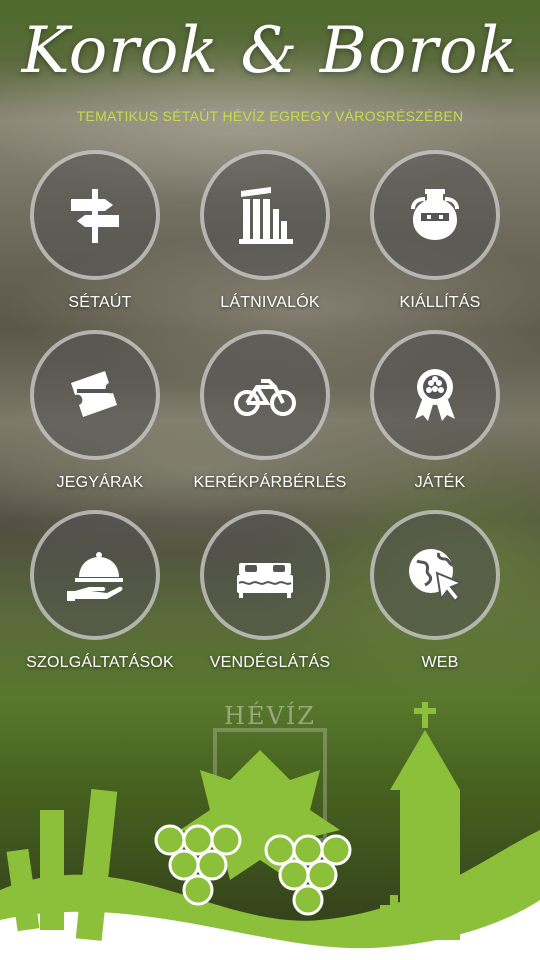  I want to click on menu-item-kerekparberles: KERÉKPÁRBÉRLÉS, so click(270, 417).